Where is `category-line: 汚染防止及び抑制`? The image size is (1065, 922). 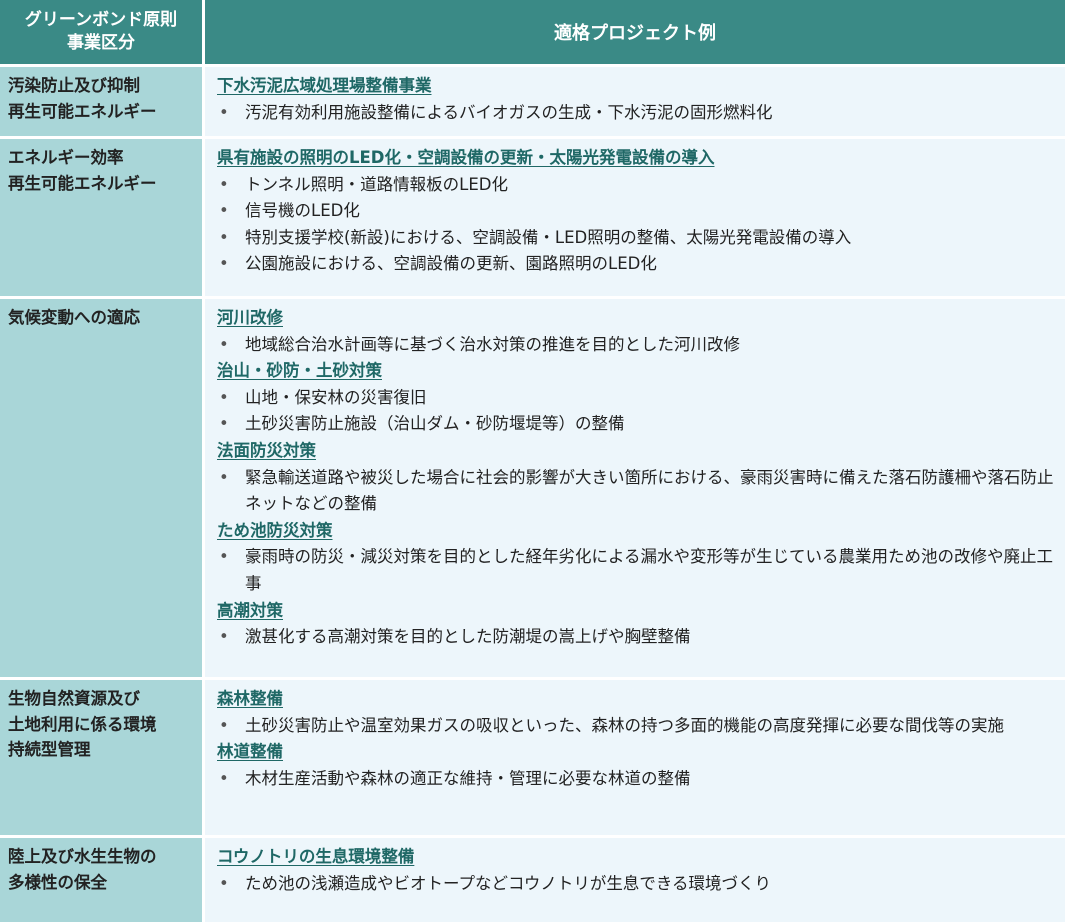 category-line: 汚染防止及び抑制 is located at coordinates (74, 85).